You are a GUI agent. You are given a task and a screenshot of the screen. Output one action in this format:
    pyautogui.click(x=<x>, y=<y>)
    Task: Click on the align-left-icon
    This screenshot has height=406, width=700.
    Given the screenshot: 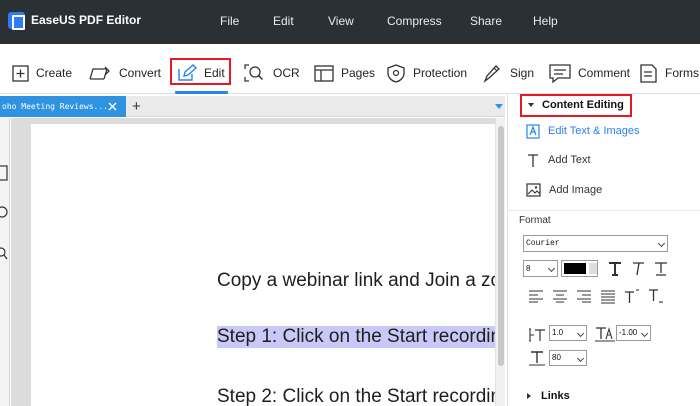 What is the action you would take?
    pyautogui.click(x=536, y=296)
    